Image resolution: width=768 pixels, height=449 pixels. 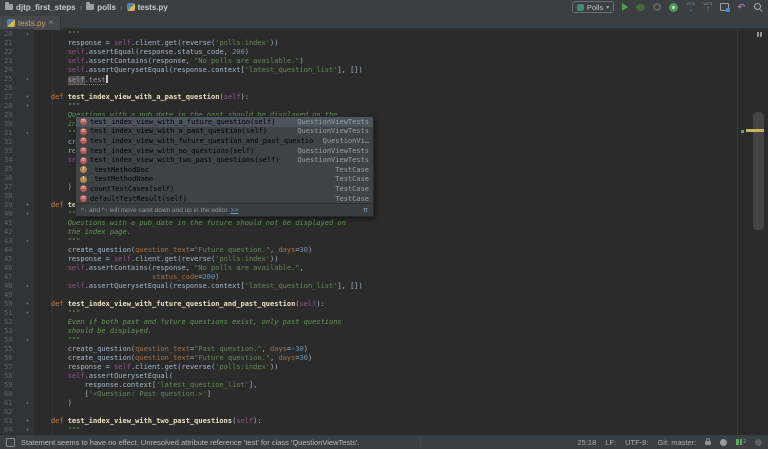 What do you see at coordinates (10, 241) in the screenshot?
I see `line-number: 43` at bounding box center [10, 241].